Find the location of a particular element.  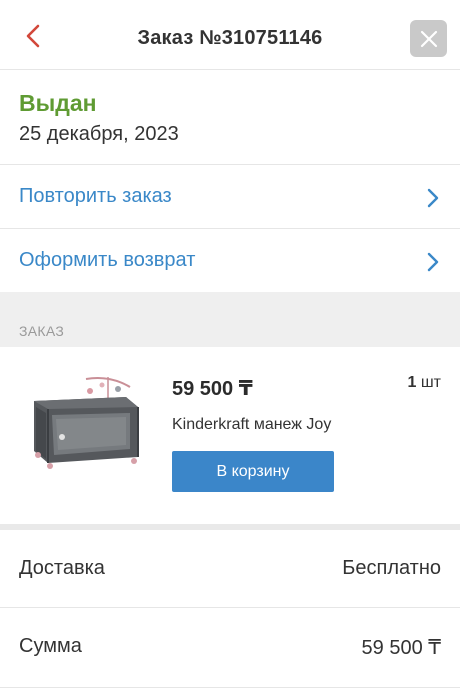

order-section-header: ЗАКАЗ is located at coordinates (230, 319).